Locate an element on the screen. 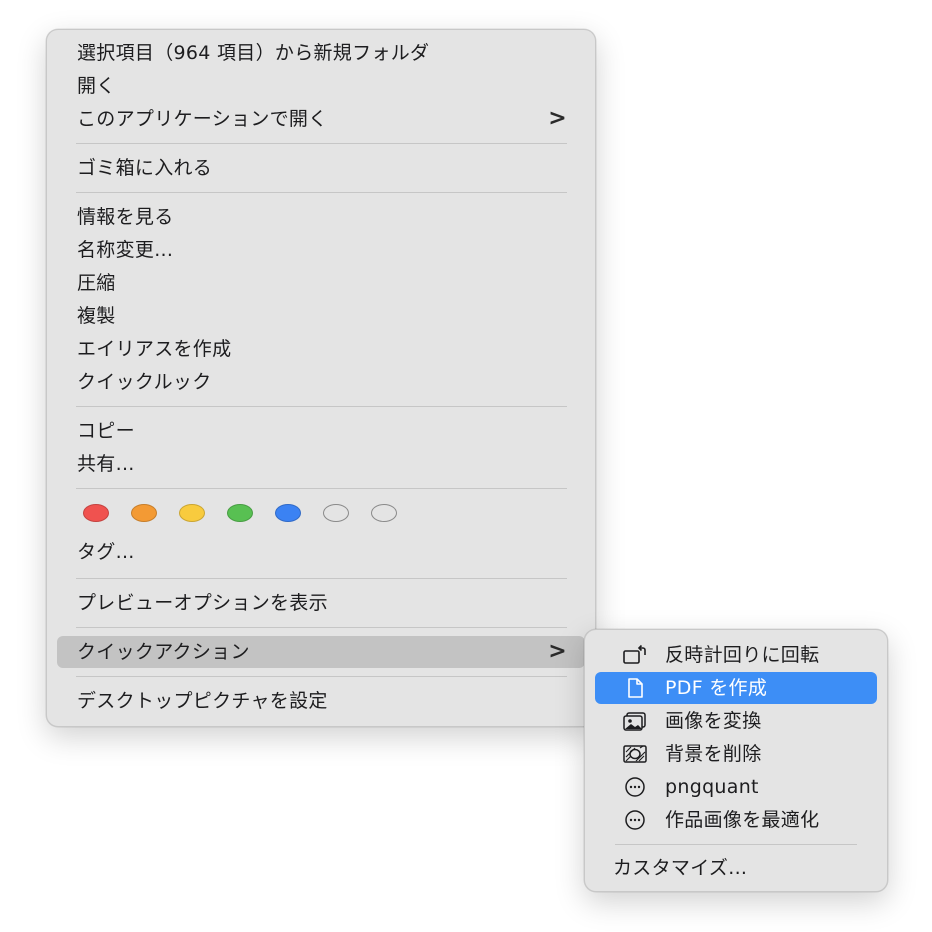 This screenshot has height=932, width=932. menu-item-quick-look: クイックルック is located at coordinates (321, 382).